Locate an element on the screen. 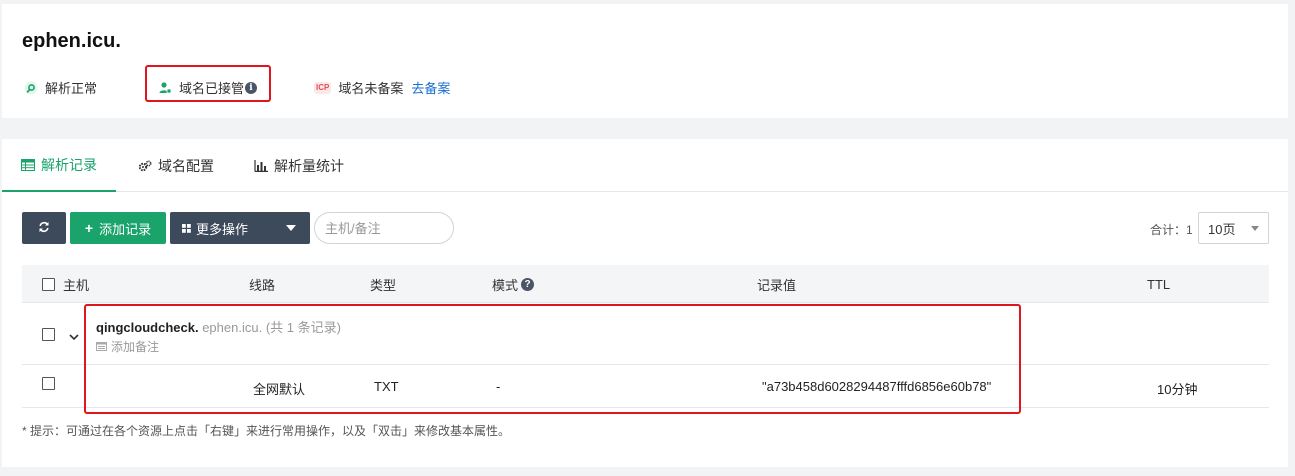 This screenshot has width=1295, height=476. col-host: 主机 is located at coordinates (76, 285).